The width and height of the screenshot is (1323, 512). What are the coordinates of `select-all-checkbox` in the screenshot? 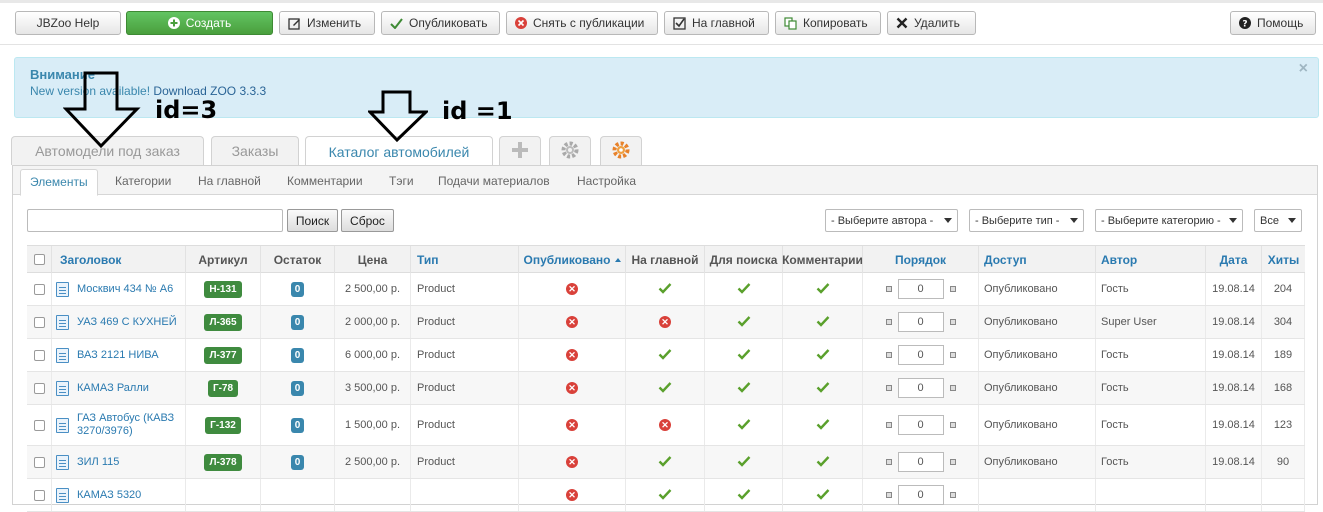 It's located at (39, 259).